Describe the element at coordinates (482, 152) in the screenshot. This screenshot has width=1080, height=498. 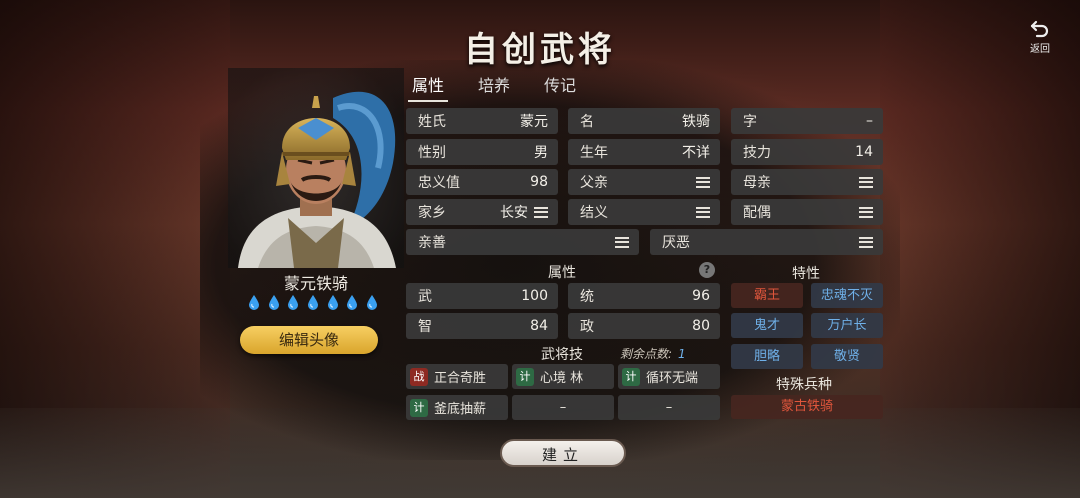
I see `gender-field: 性别 男` at that location.